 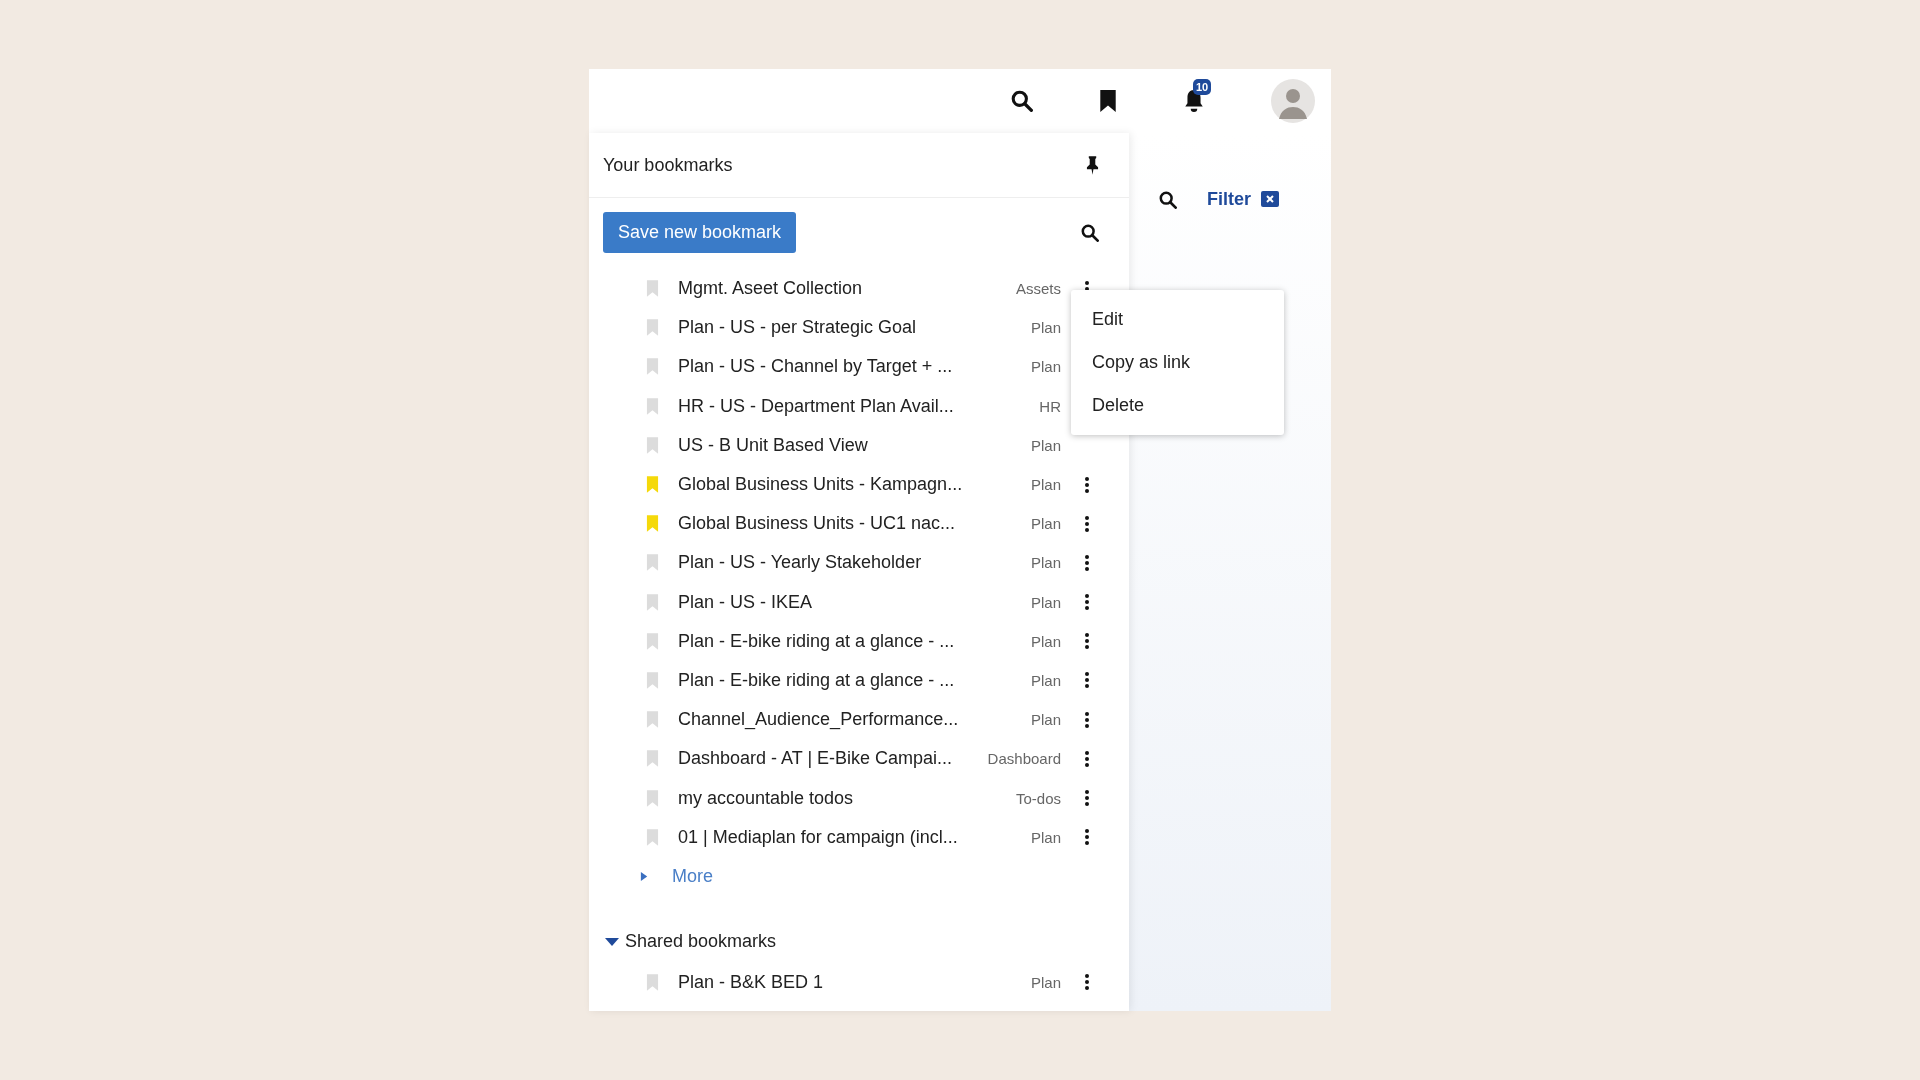 What do you see at coordinates (692, 877) in the screenshot?
I see `more-link: More` at bounding box center [692, 877].